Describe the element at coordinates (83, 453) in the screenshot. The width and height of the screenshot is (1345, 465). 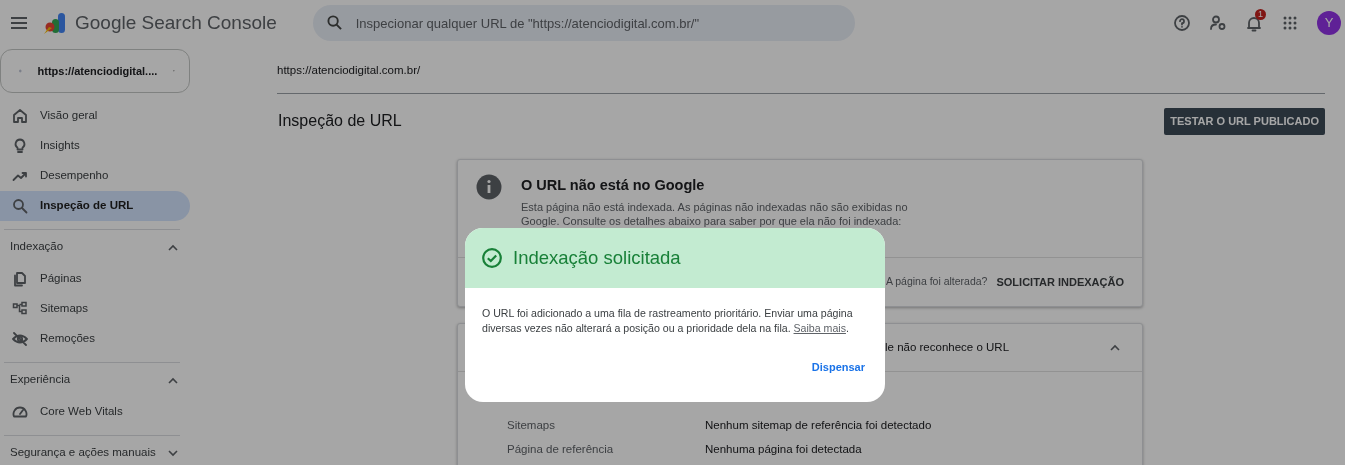
I see `section-title: Segurança e ações manuais` at that location.